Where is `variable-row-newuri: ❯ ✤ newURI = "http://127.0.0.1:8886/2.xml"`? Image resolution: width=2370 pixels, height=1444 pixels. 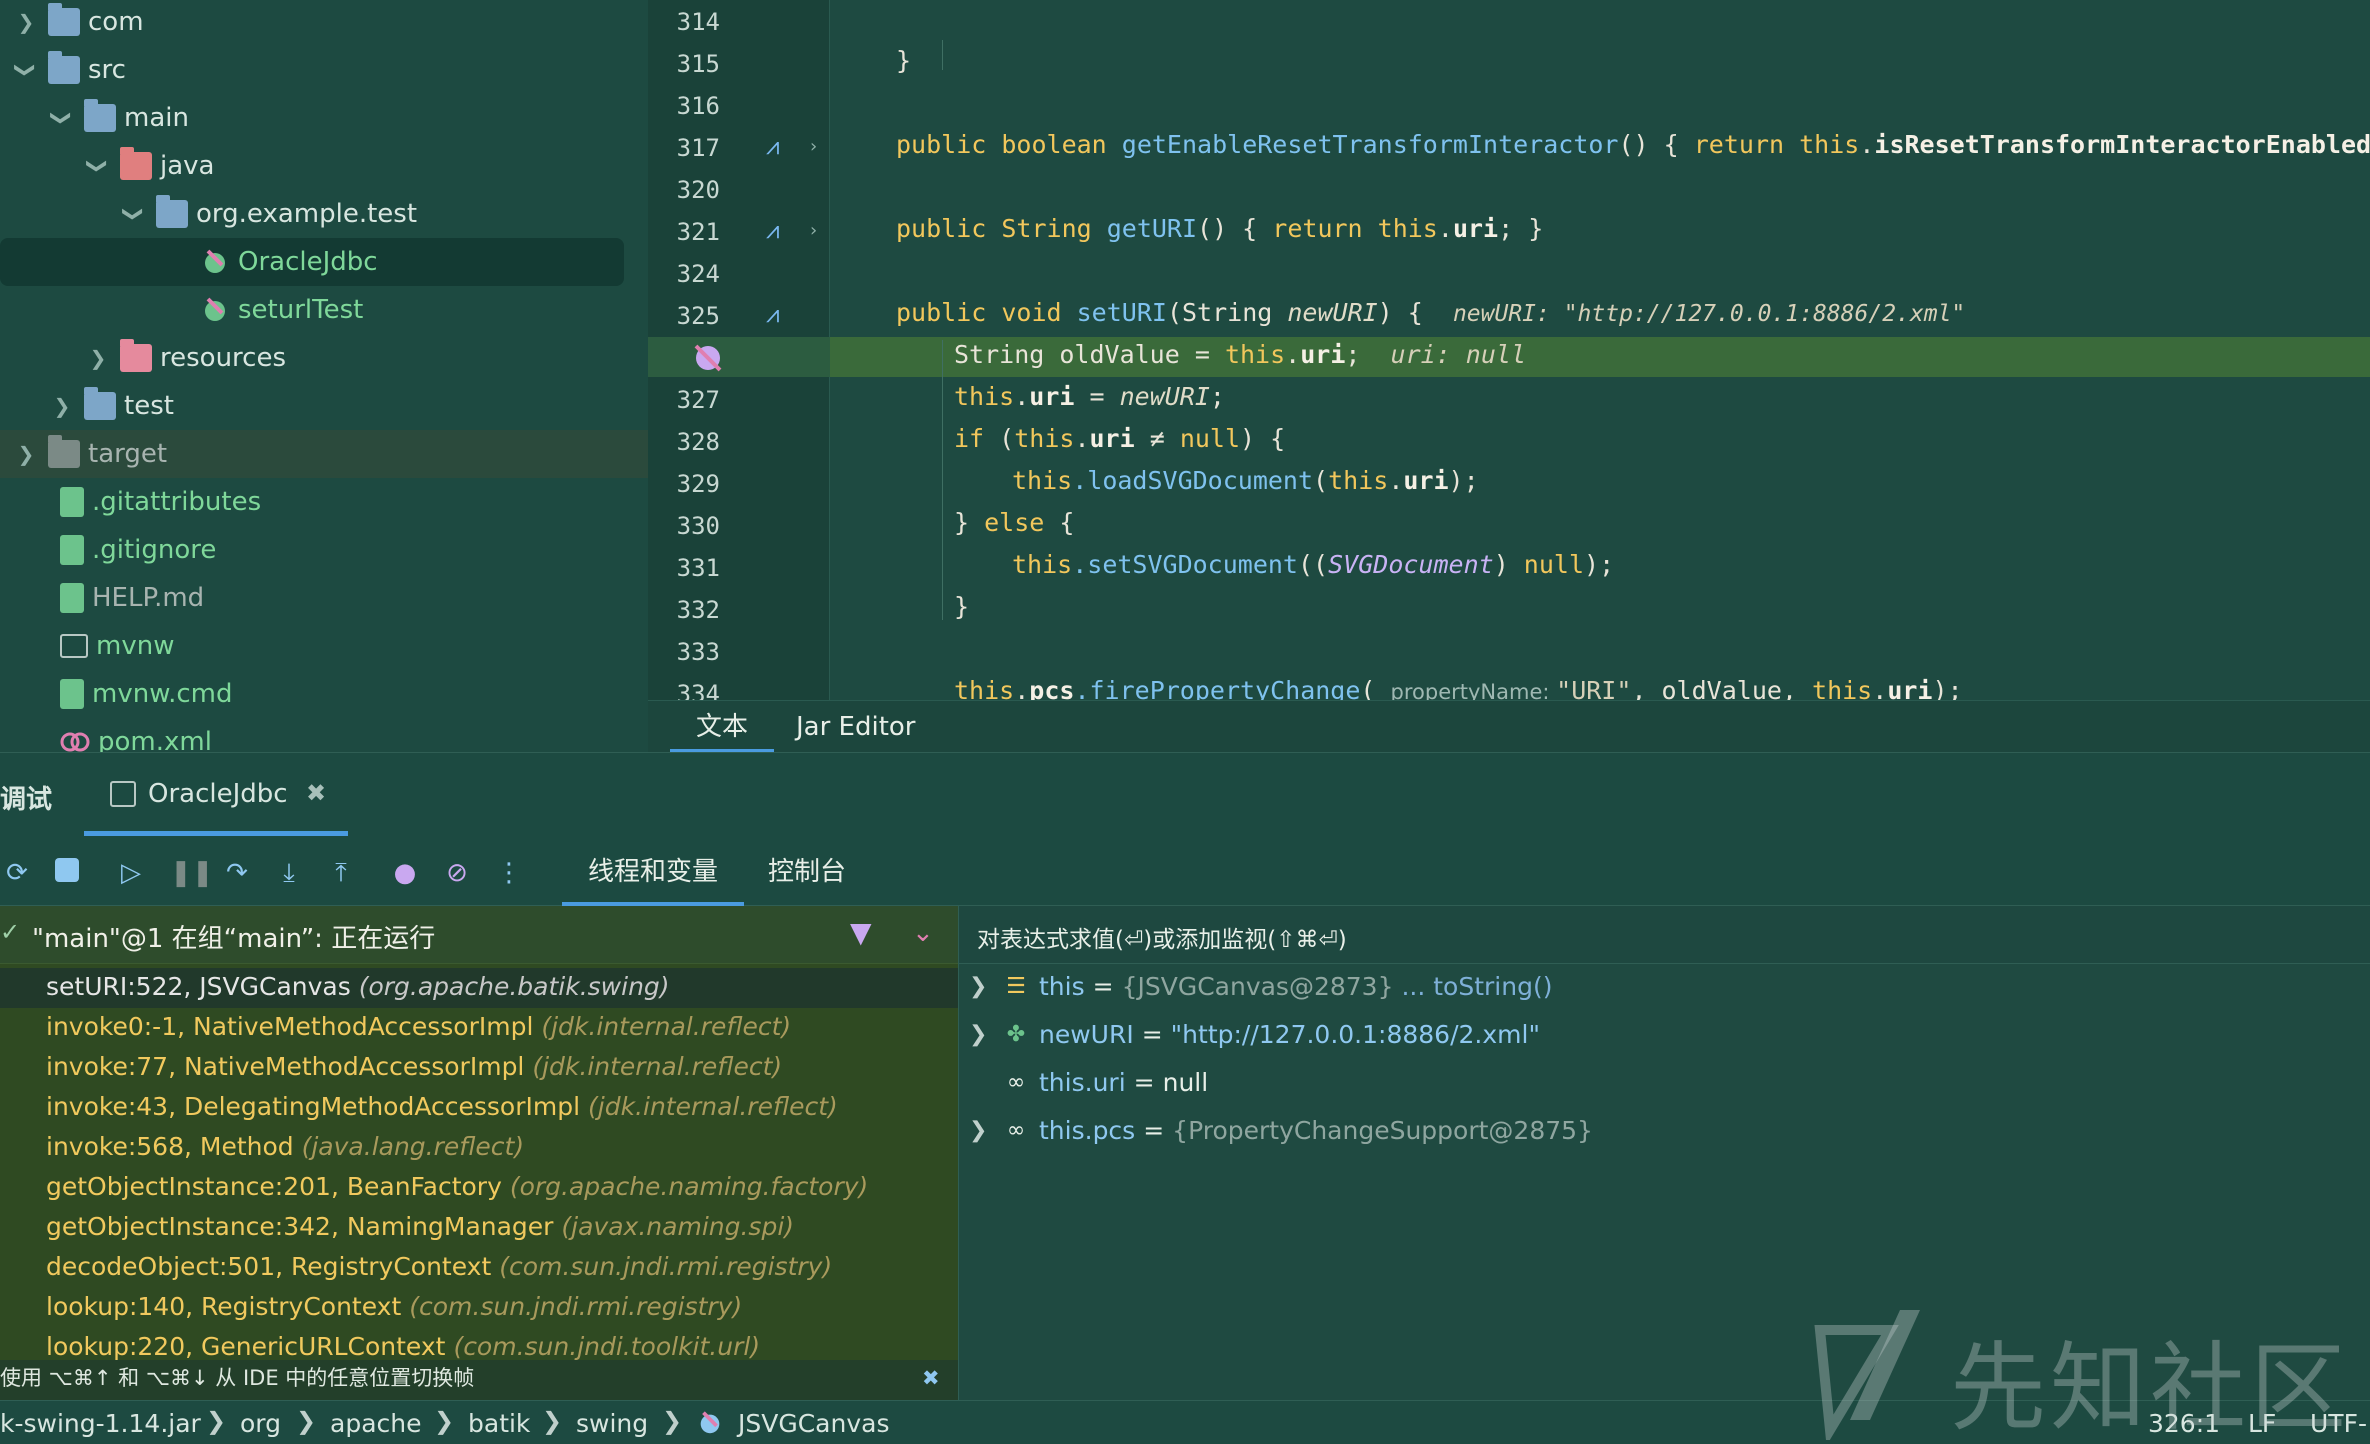 variable-row-newuri: ❯ ✤ newURI = "http://127.0.0.1:8886/2.xml" is located at coordinates (1254, 1034).